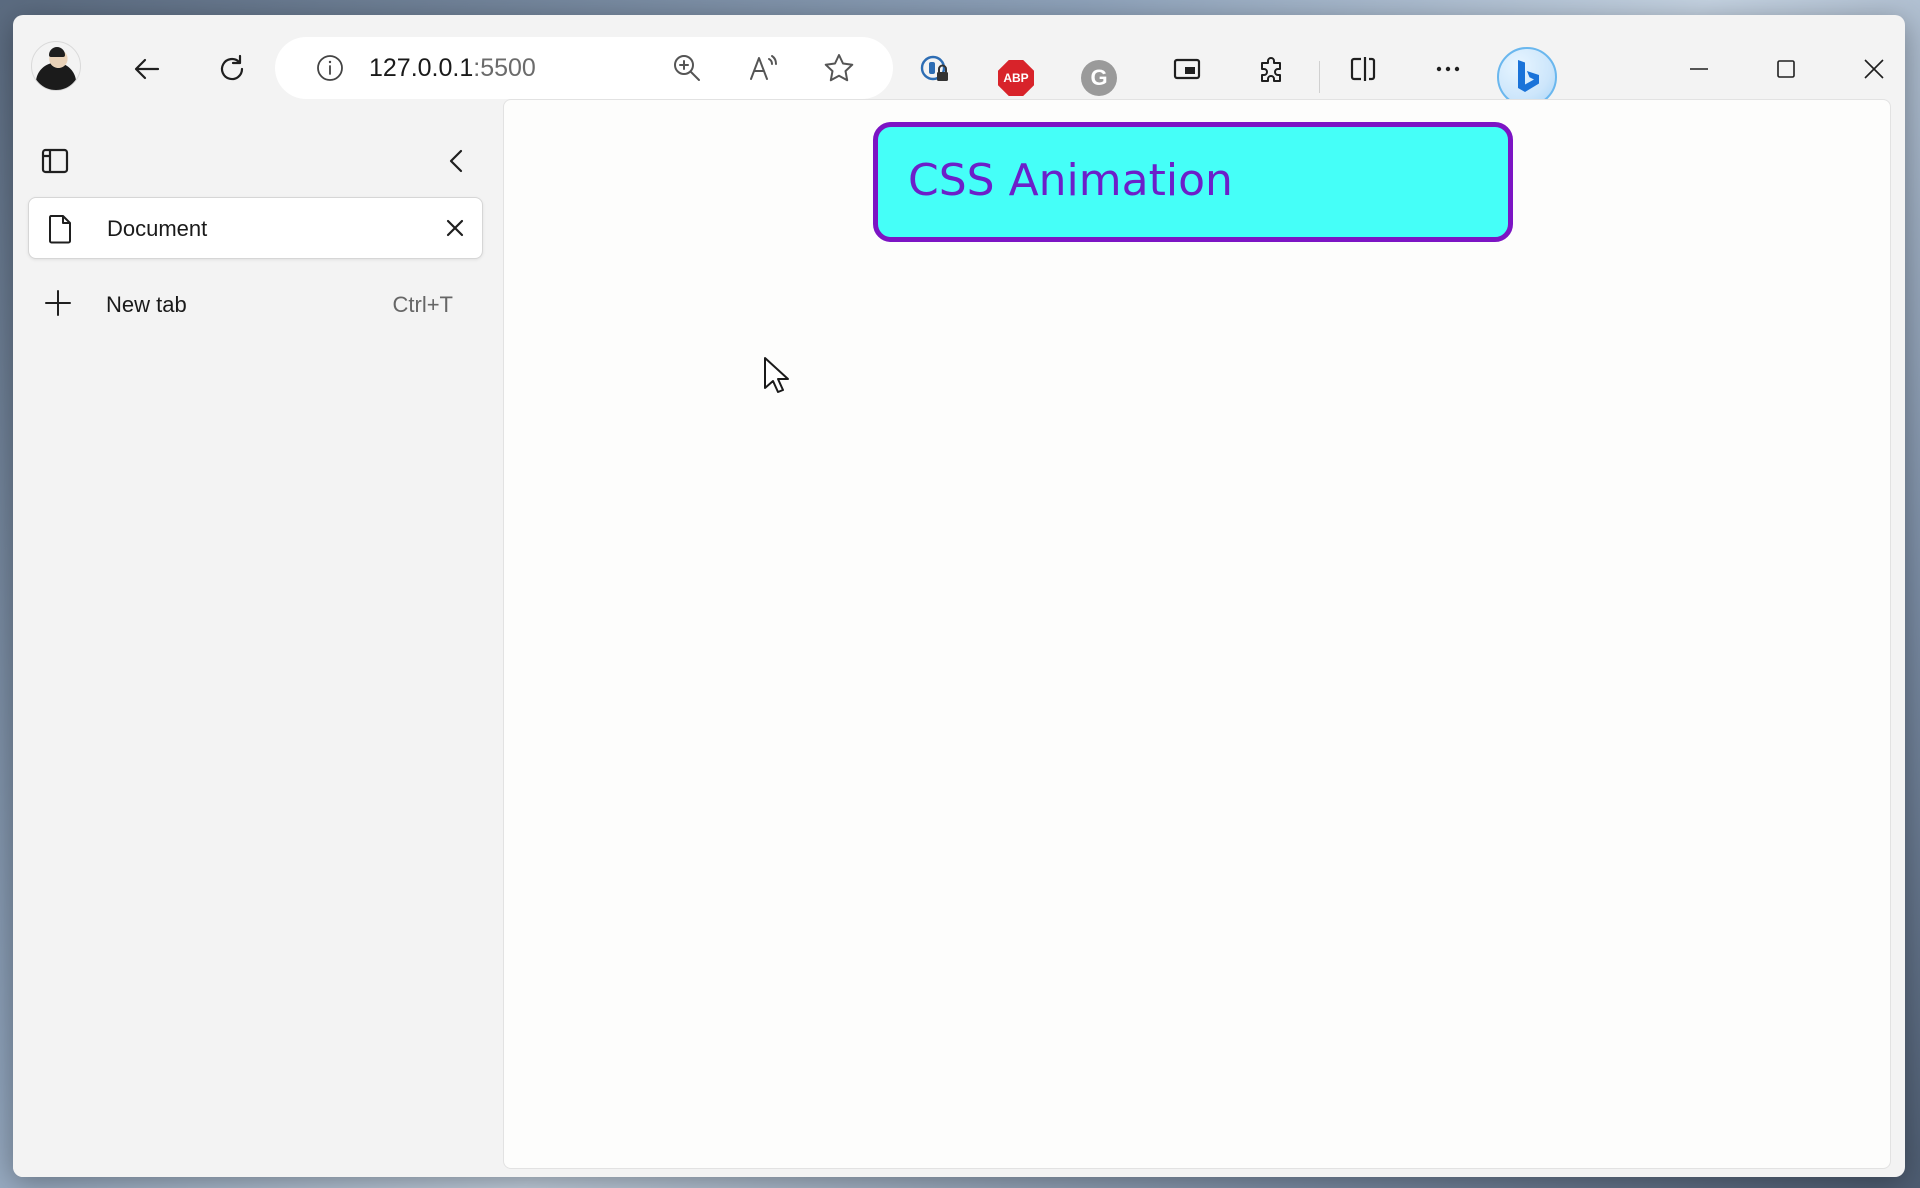  Describe the element at coordinates (157, 228) in the screenshot. I see `tab-label: Document` at that location.